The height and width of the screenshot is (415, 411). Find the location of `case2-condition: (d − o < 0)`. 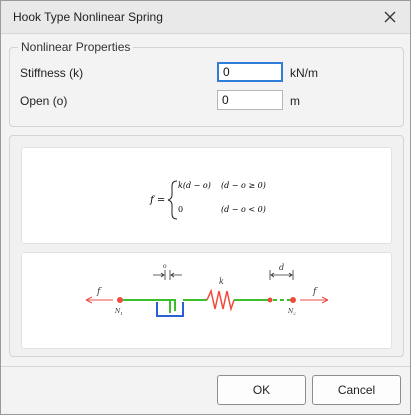

case2-condition: (d − o < 0) is located at coordinates (243, 209).